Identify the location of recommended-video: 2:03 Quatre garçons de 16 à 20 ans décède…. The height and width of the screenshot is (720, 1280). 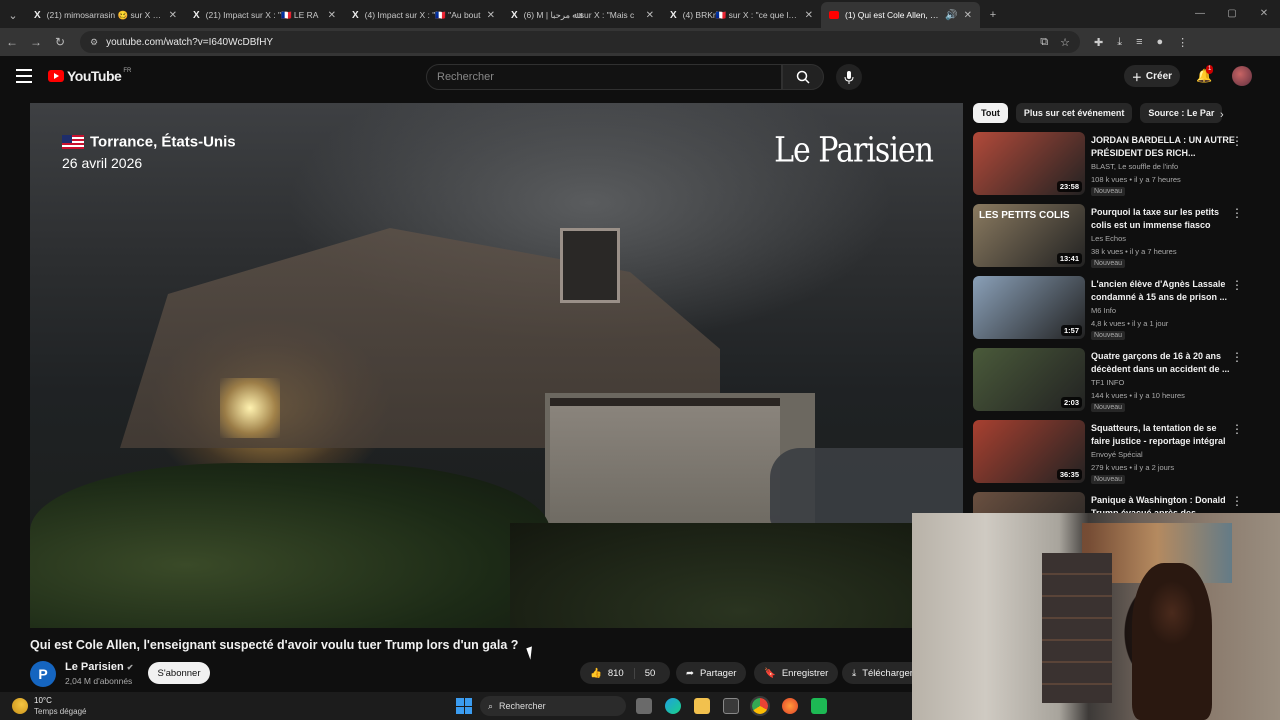
(1113, 381).